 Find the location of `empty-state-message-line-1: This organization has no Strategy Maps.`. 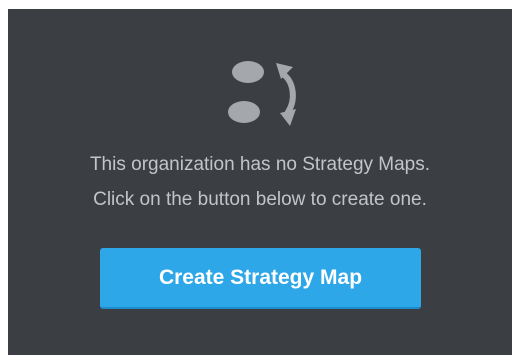

empty-state-message-line-1: This organization has no Strategy Maps. is located at coordinates (260, 164).